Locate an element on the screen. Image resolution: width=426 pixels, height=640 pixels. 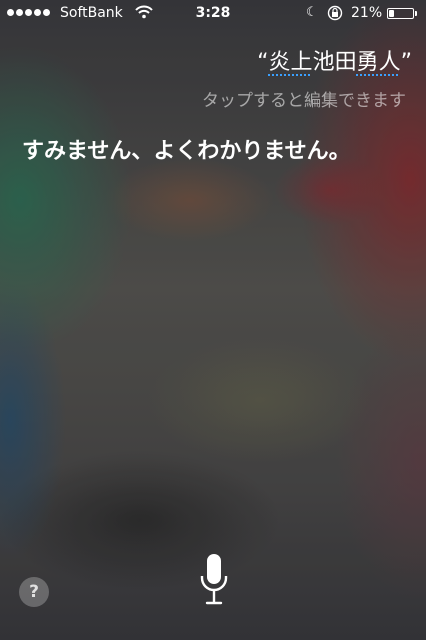
battery-icon is located at coordinates (400, 13).